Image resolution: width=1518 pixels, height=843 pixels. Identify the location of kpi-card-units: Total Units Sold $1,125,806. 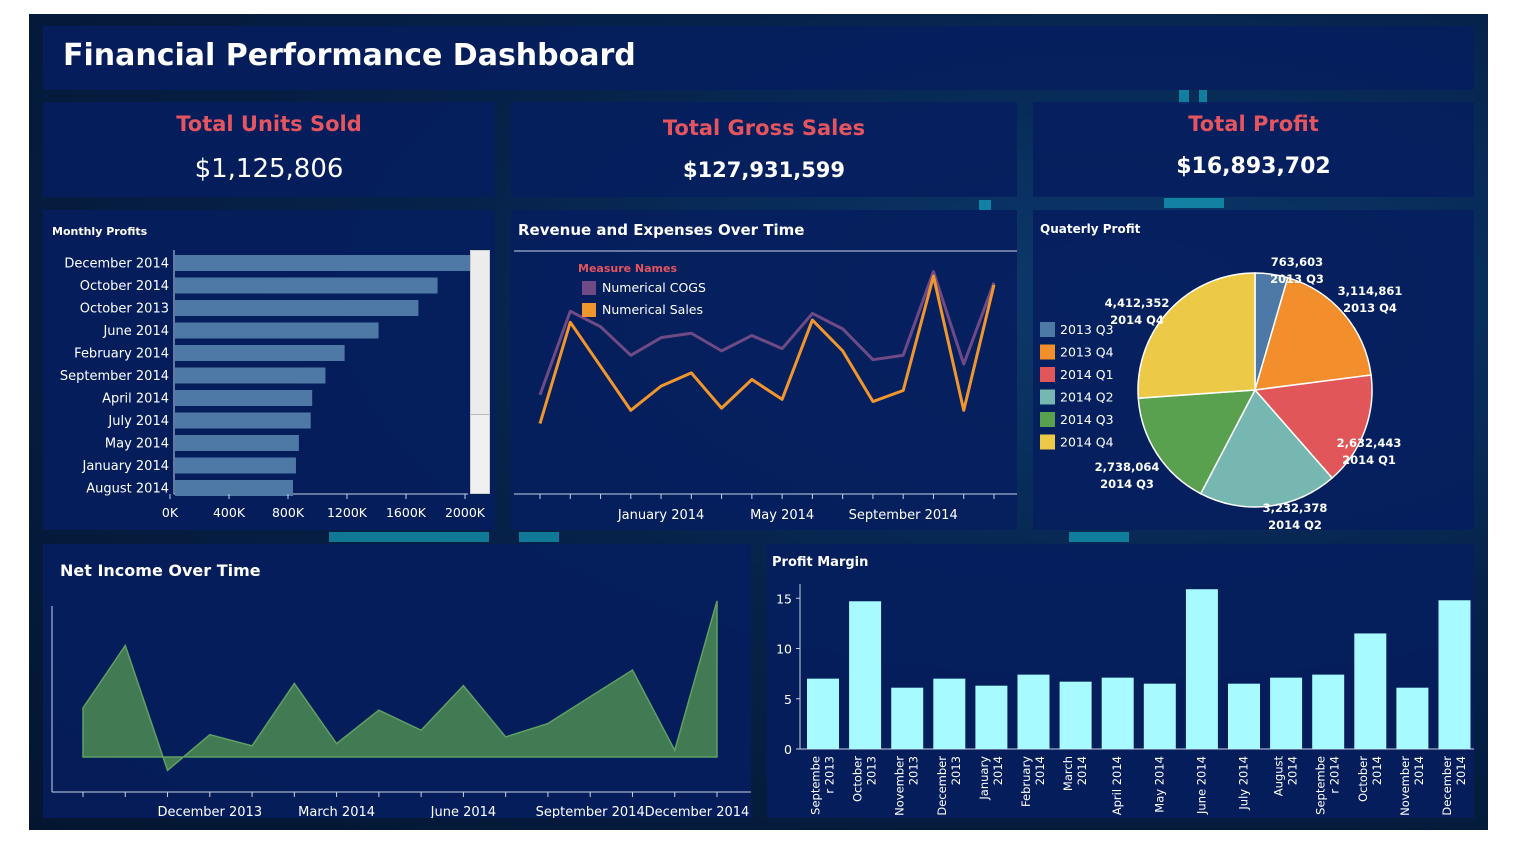
(269, 149).